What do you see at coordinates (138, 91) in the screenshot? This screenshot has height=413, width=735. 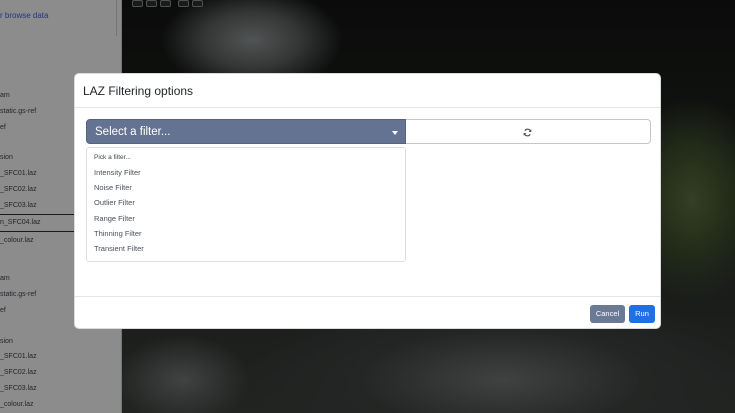 I see `modal-title: LAZ Filtering options` at bounding box center [138, 91].